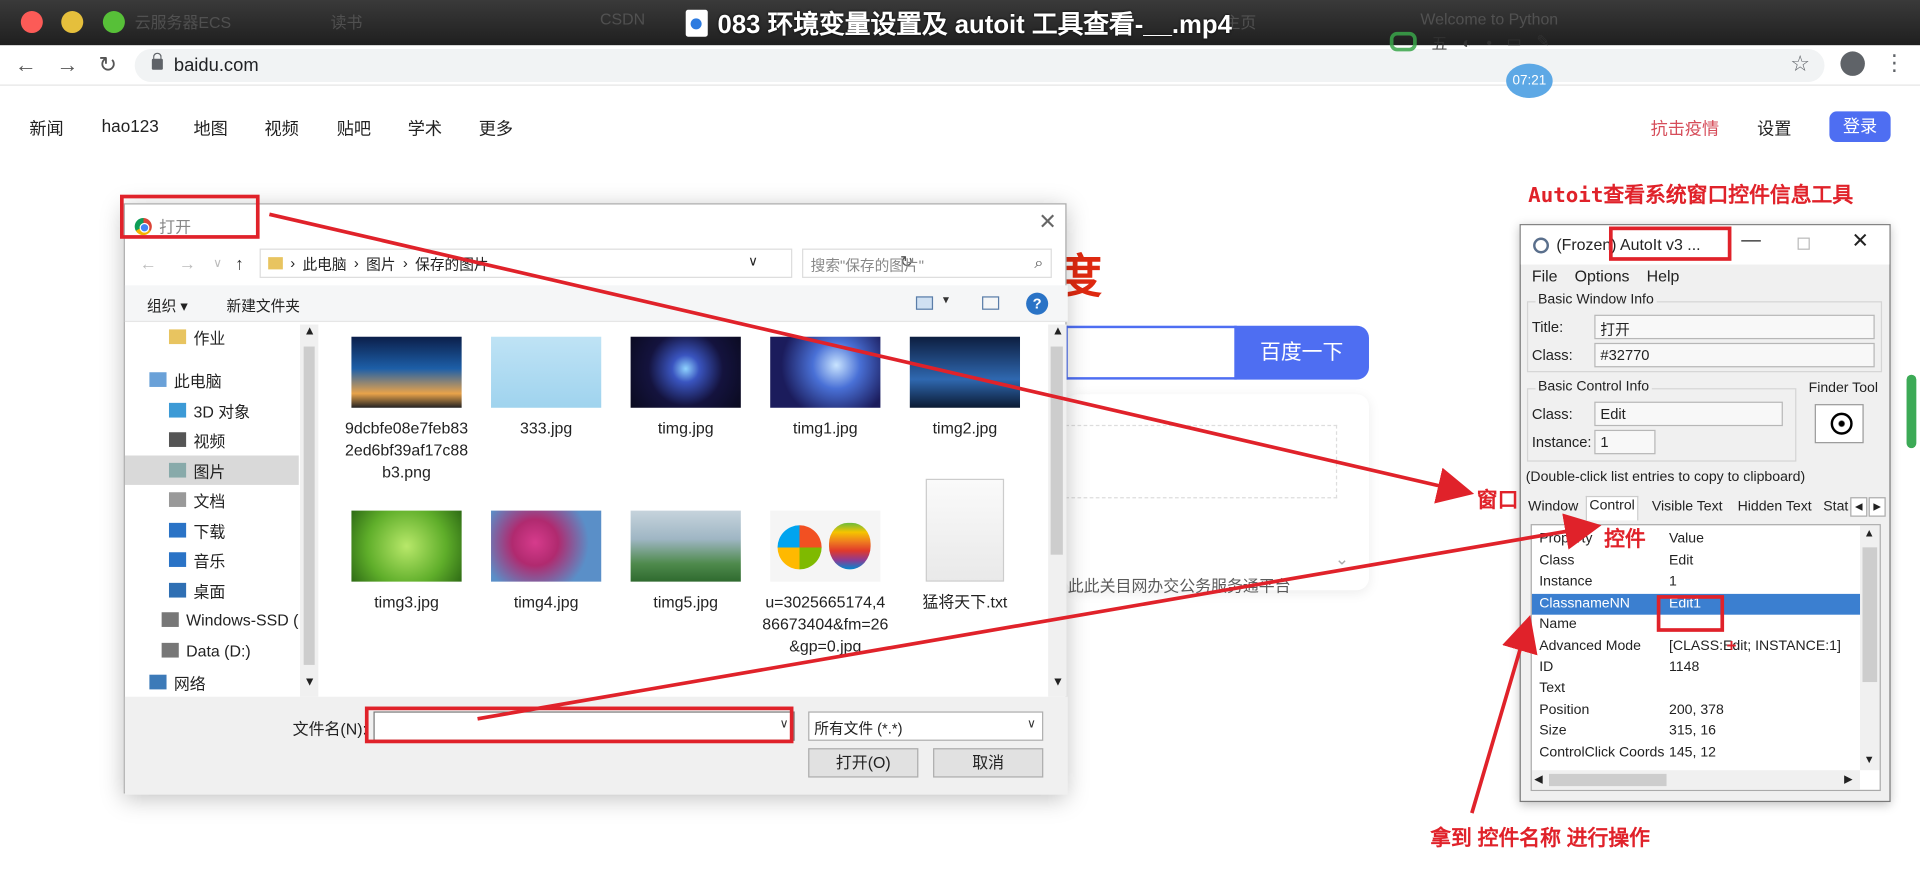 Image resolution: width=1920 pixels, height=871 pixels. Describe the element at coordinates (1697, 689) in the screenshot. I see `table-row: Text` at that location.